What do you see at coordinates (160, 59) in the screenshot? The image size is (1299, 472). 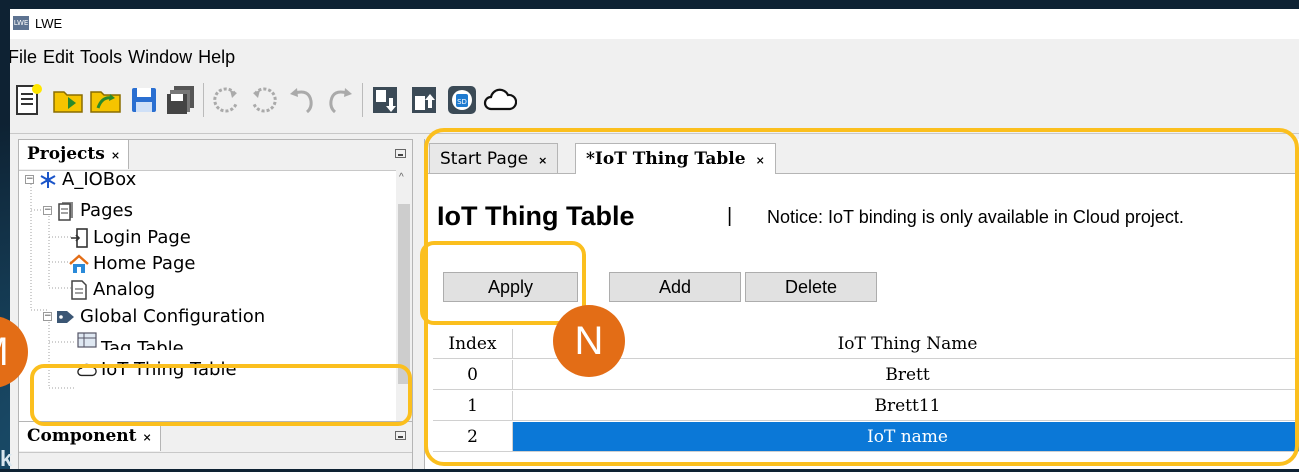 I see `menu-window: Window` at bounding box center [160, 59].